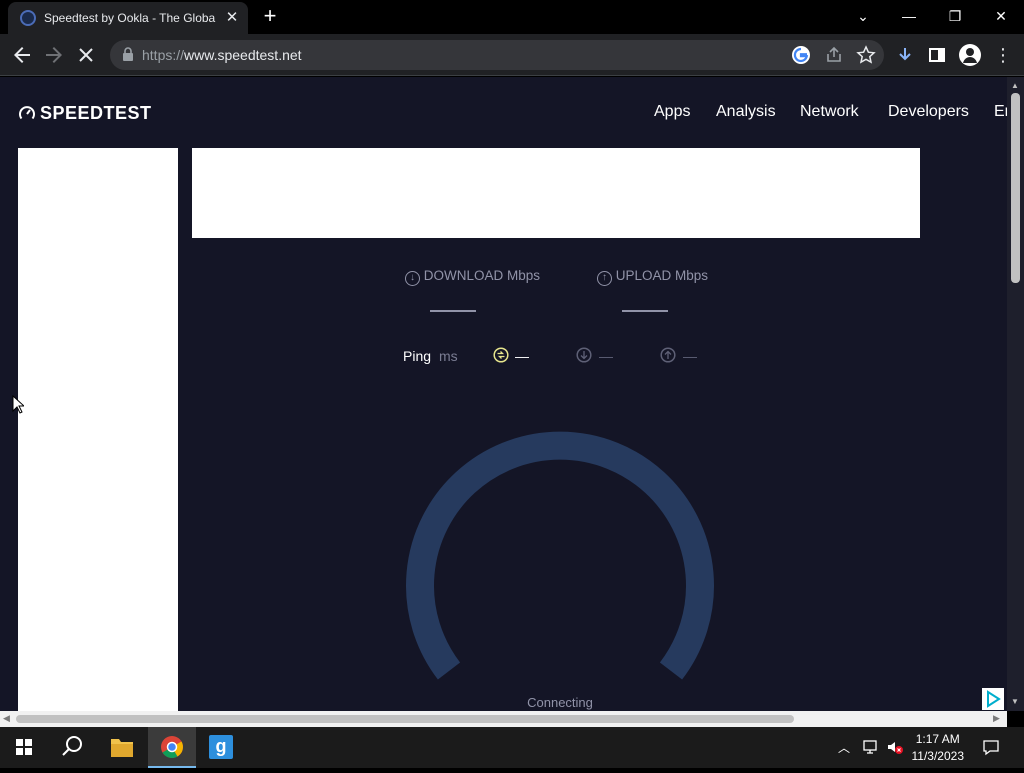  I want to click on back-arrow-icon, so click(22, 55).